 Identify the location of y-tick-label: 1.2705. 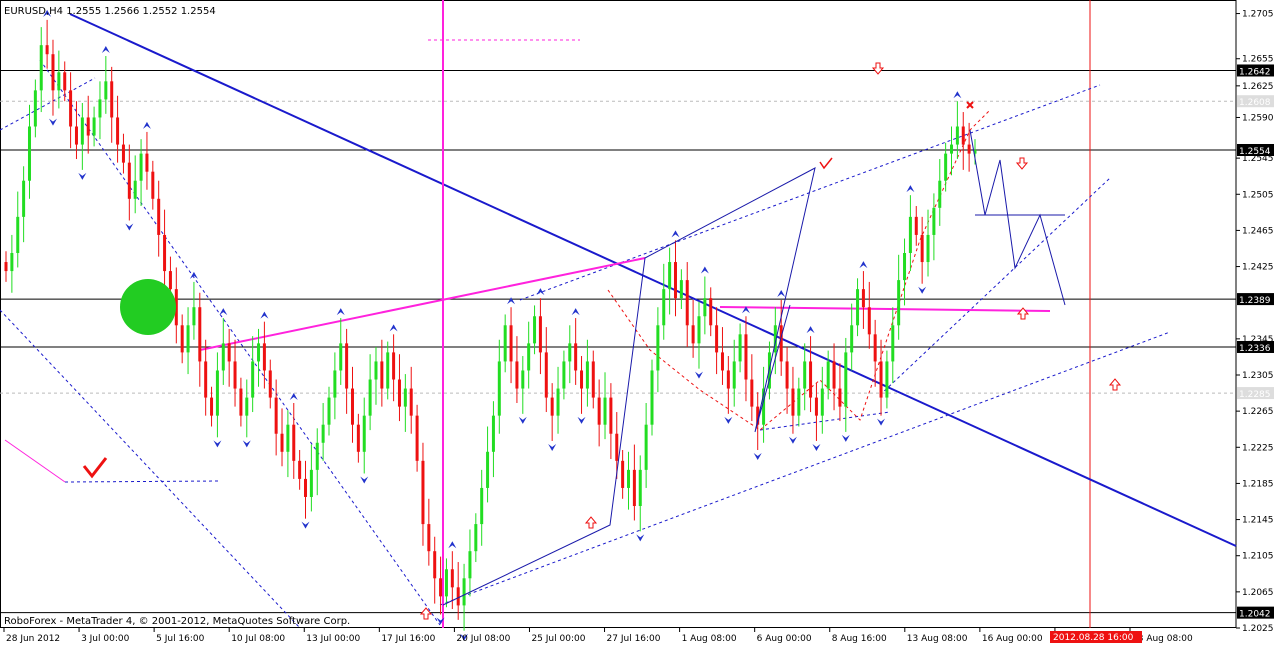
(1258, 15).